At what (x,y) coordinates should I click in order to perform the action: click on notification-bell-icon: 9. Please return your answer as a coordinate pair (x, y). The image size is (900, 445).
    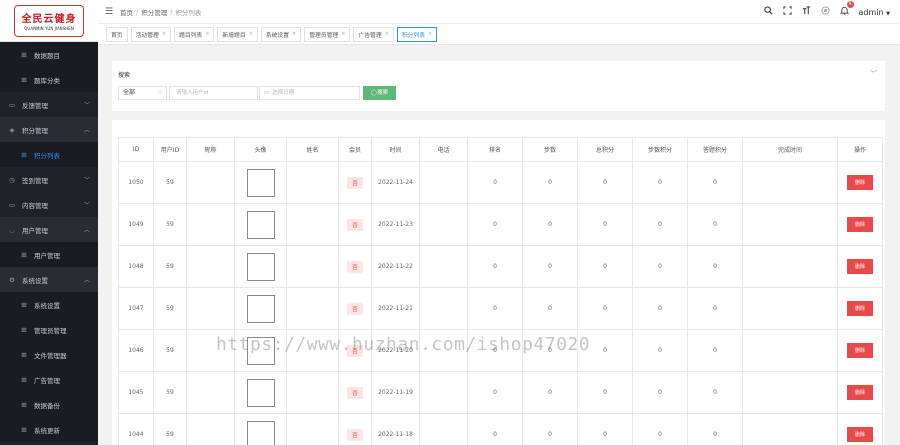
    Looking at the image, I should click on (846, 9).